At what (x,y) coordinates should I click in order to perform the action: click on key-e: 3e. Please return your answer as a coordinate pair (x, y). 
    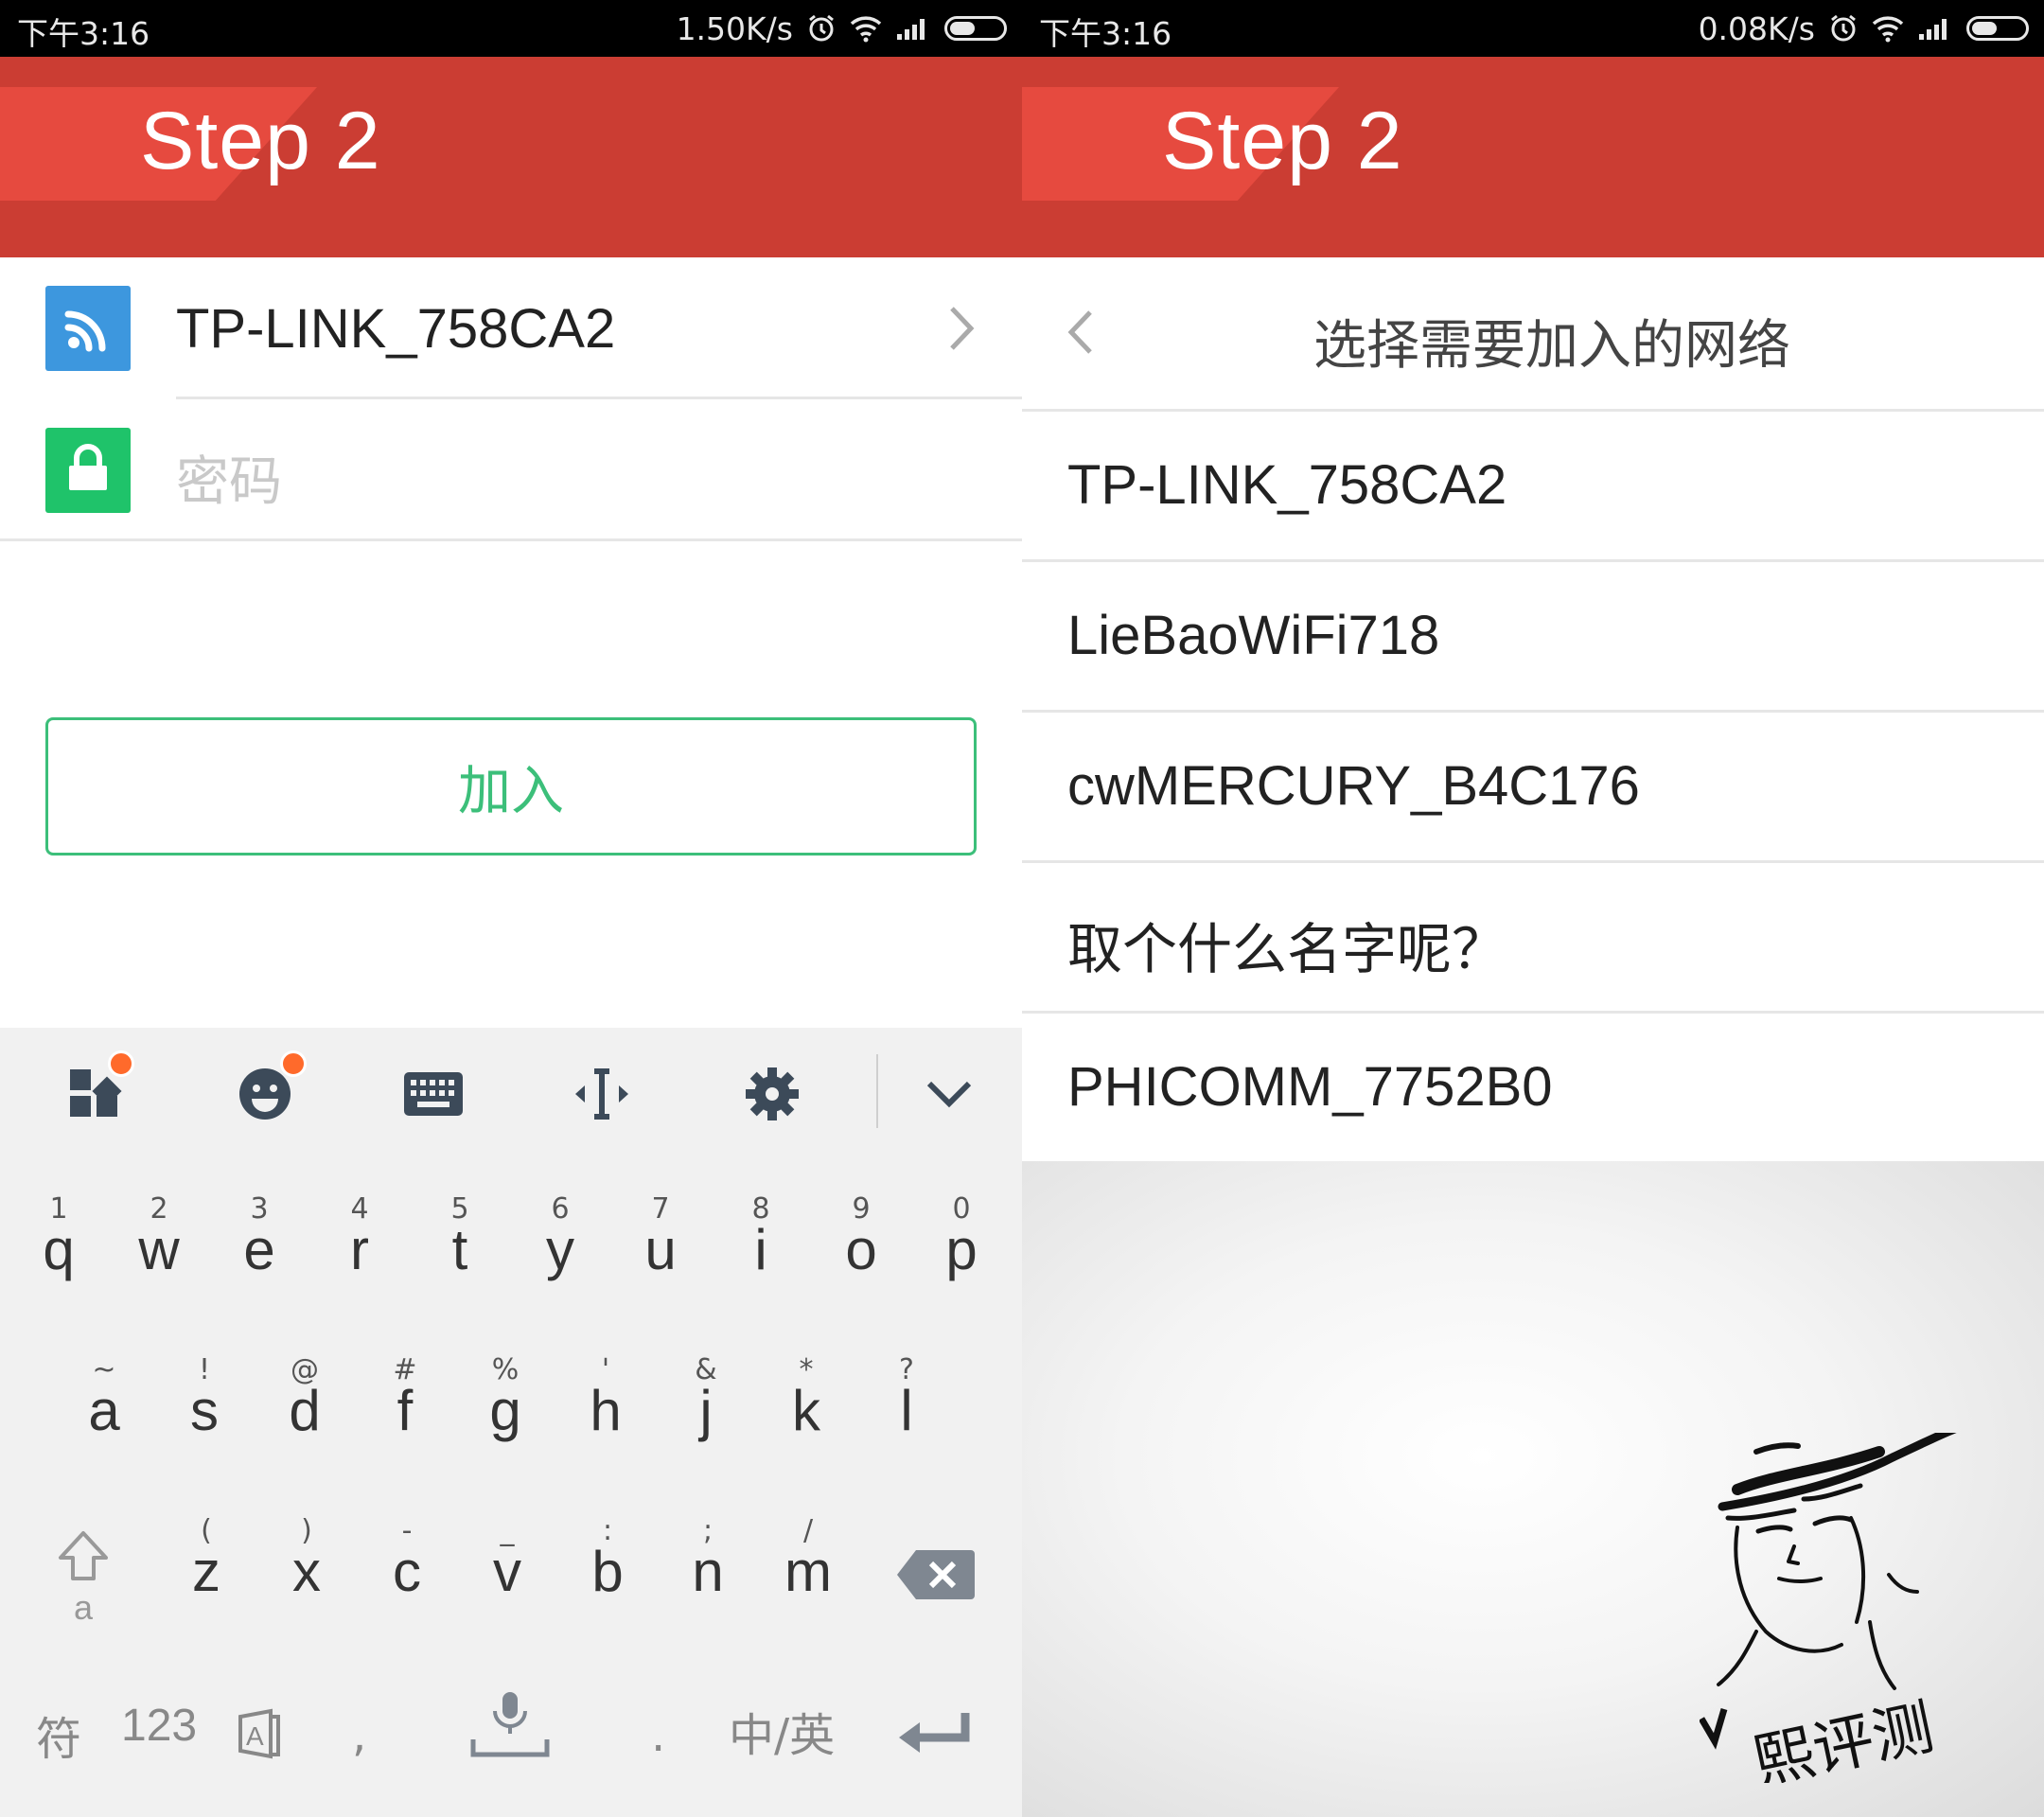
    Looking at the image, I should click on (259, 1253).